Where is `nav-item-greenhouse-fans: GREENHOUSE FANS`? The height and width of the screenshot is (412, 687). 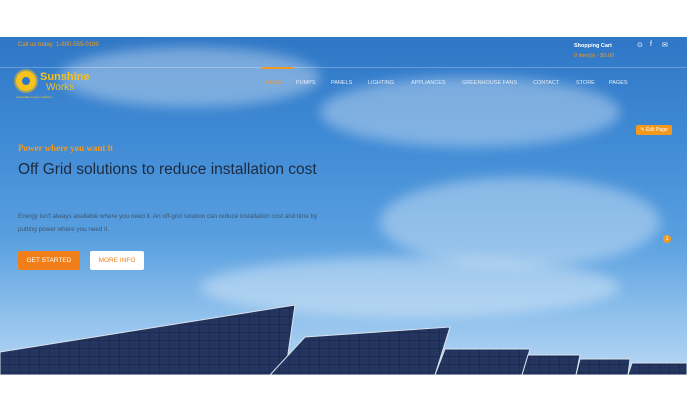
nav-item-greenhouse-fans: GREENHOUSE FANS is located at coordinates (497, 86).